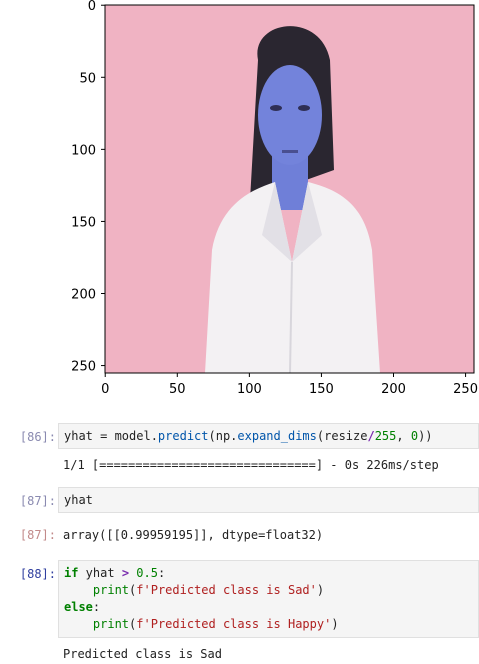 This screenshot has width=479, height=664. I want to click on y-tick-label: 0, so click(92, 7).